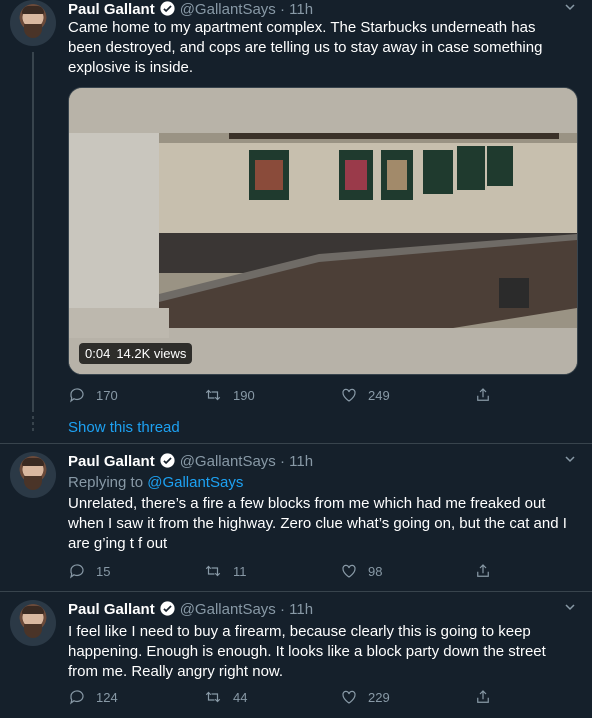 The image size is (592, 718). I want to click on replying-to: Replying to @GallantSays, so click(155, 483).